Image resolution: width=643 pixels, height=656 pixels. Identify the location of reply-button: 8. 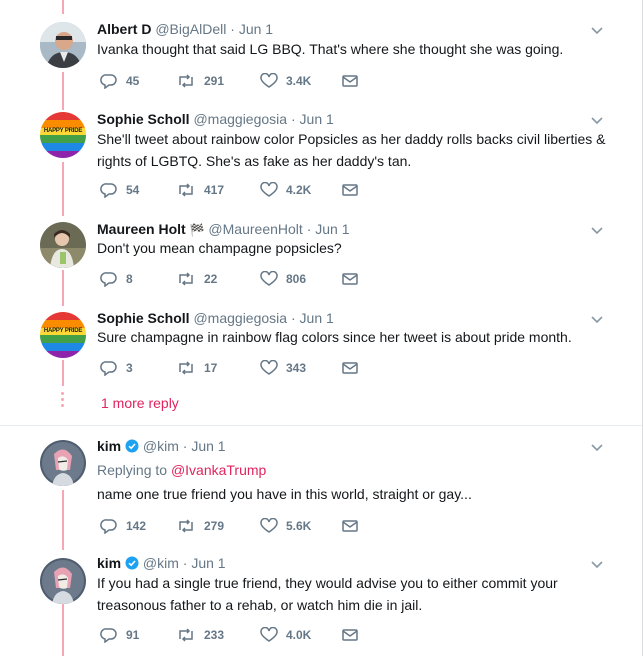
(116, 279).